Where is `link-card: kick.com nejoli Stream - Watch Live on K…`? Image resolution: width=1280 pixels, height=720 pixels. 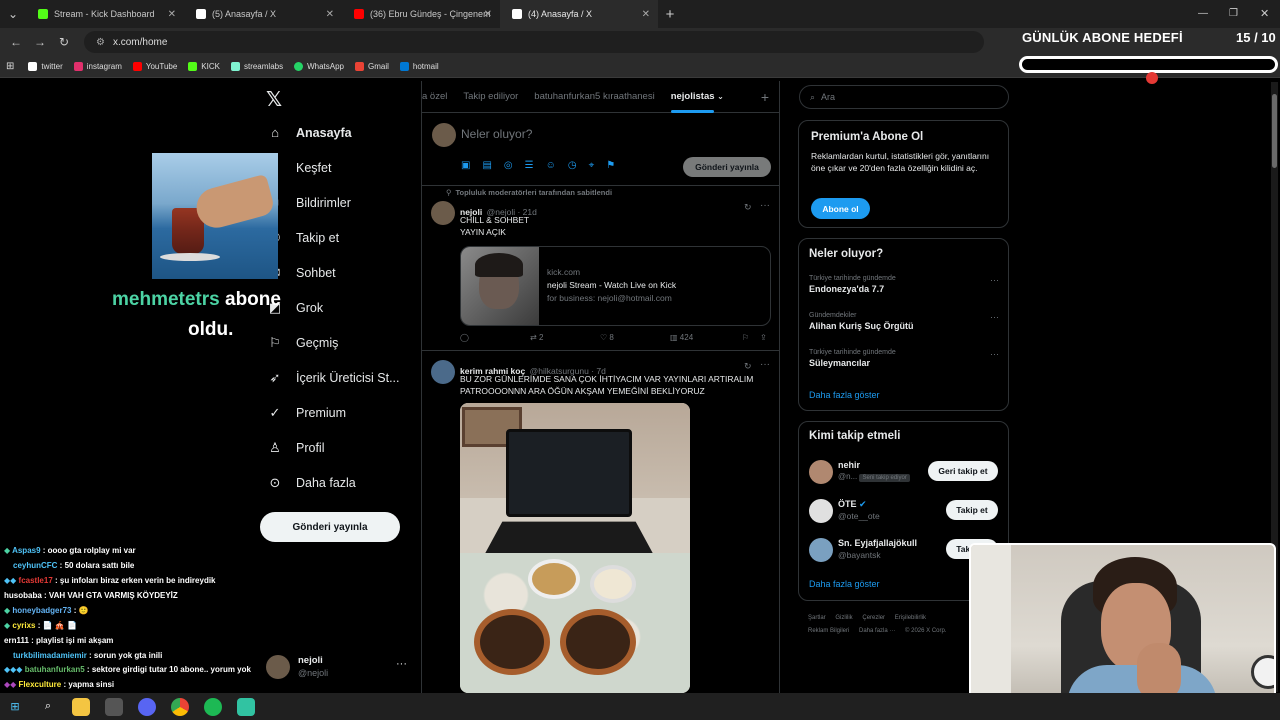 link-card: kick.com nejoli Stream - Watch Live on K… is located at coordinates (615, 286).